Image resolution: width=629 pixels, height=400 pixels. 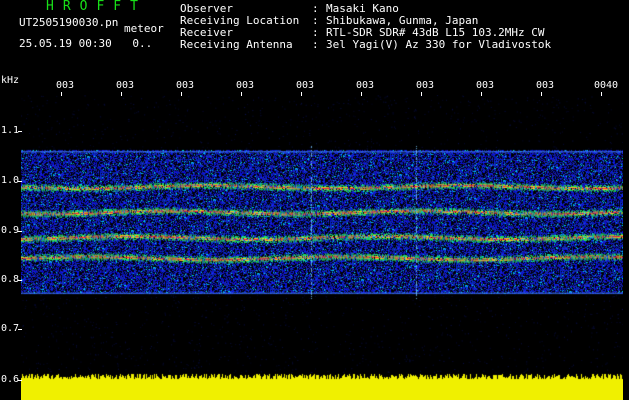 What do you see at coordinates (10, 180) in the screenshot?
I see `y-tick-label: 1.0` at bounding box center [10, 180].